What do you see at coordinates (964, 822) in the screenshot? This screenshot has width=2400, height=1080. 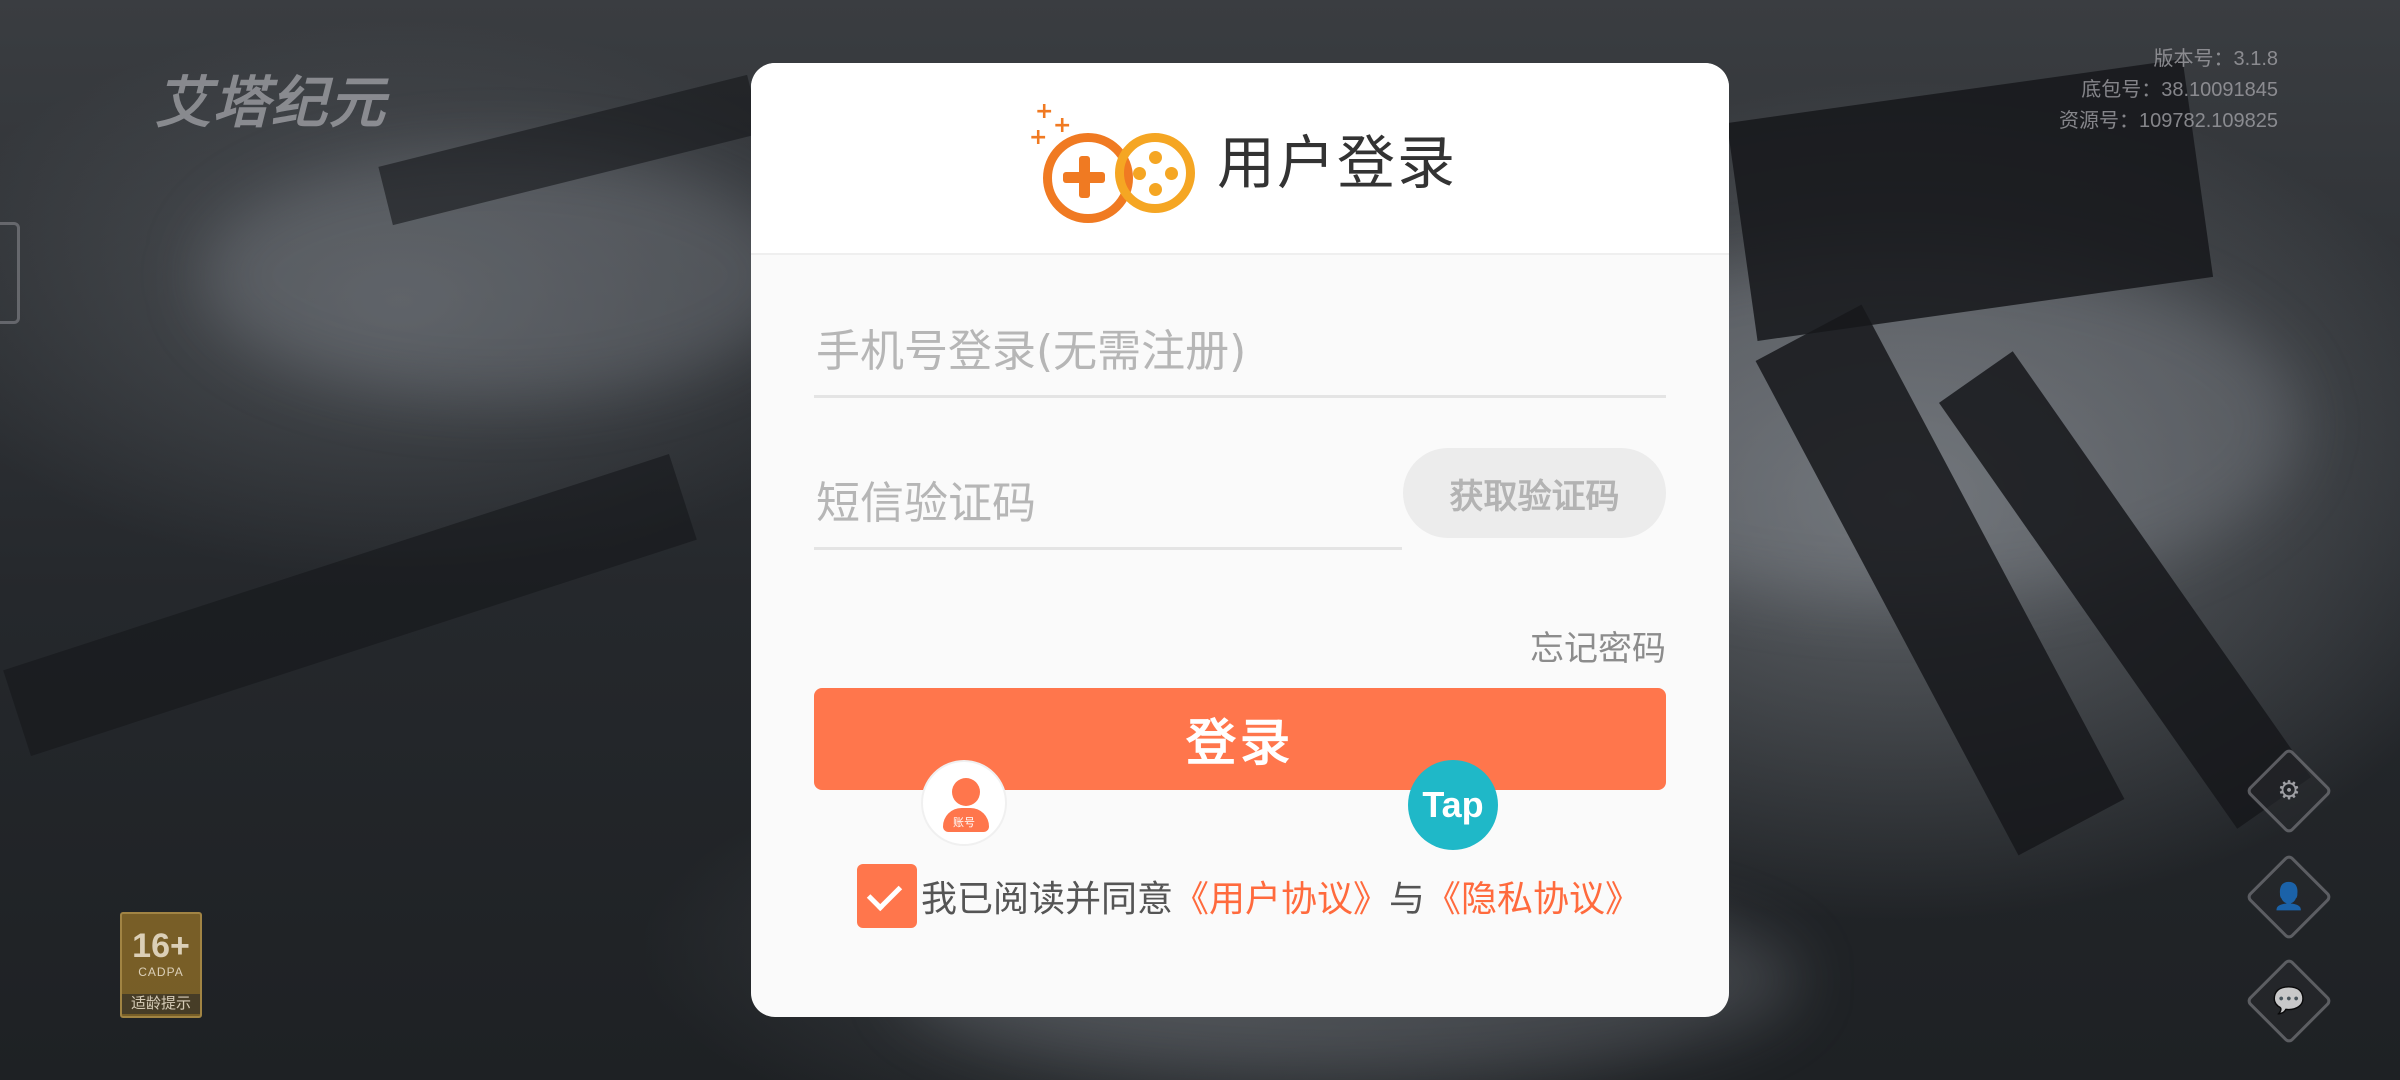 I see `account-login-label: 账号` at bounding box center [964, 822].